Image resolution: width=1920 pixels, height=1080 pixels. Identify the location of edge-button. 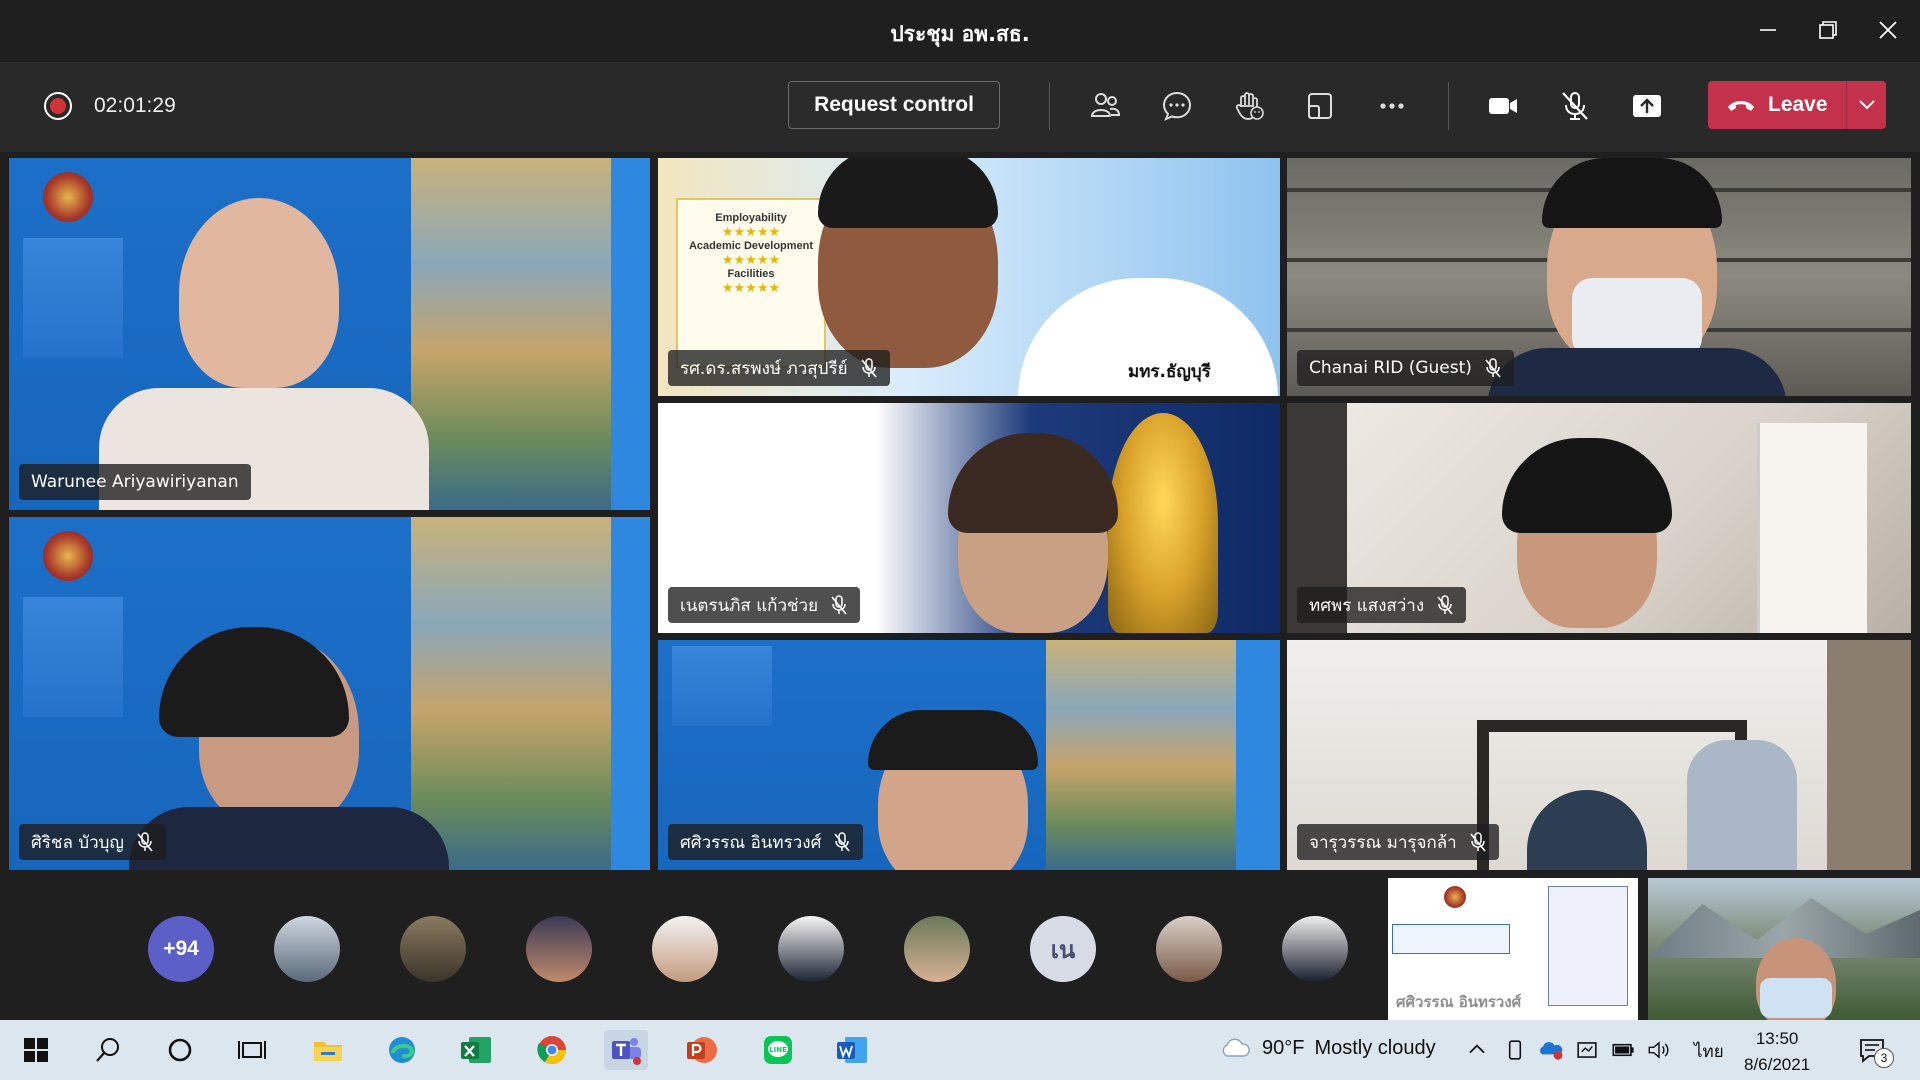
(402, 1050).